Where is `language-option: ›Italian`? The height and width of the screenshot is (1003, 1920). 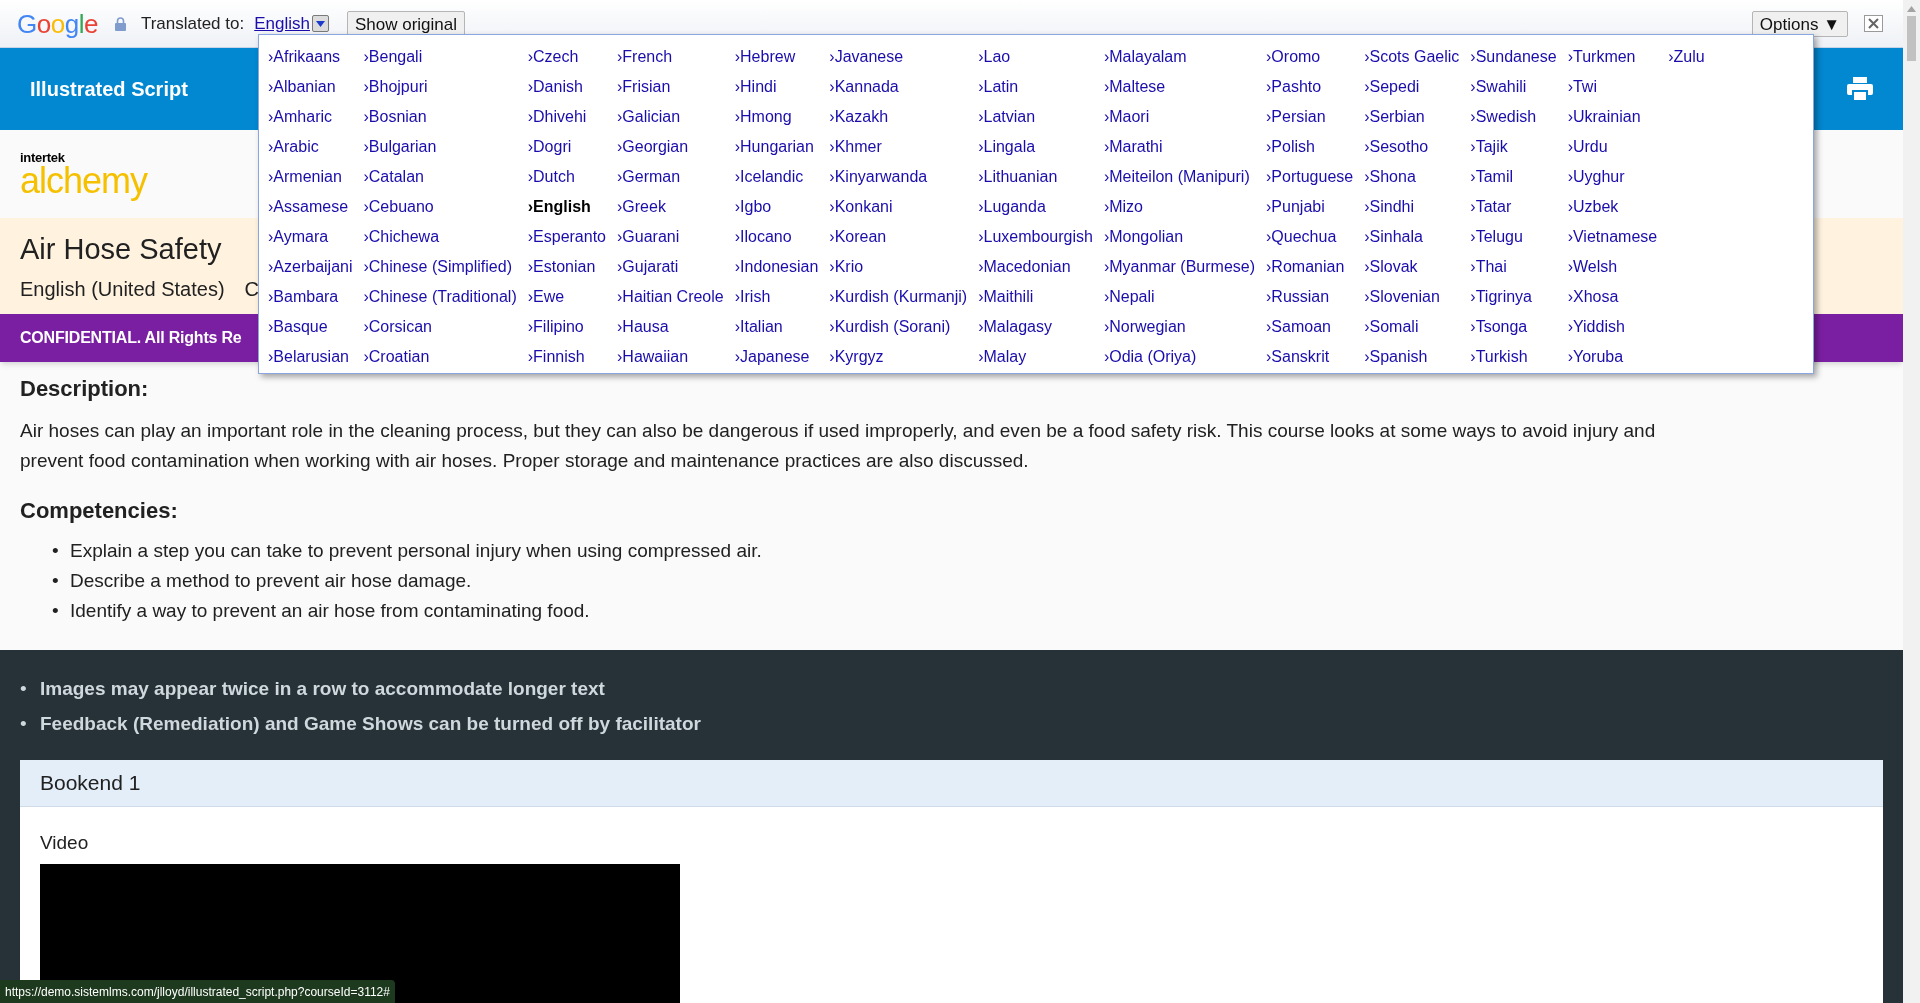
language-option: ›Italian is located at coordinates (776, 327).